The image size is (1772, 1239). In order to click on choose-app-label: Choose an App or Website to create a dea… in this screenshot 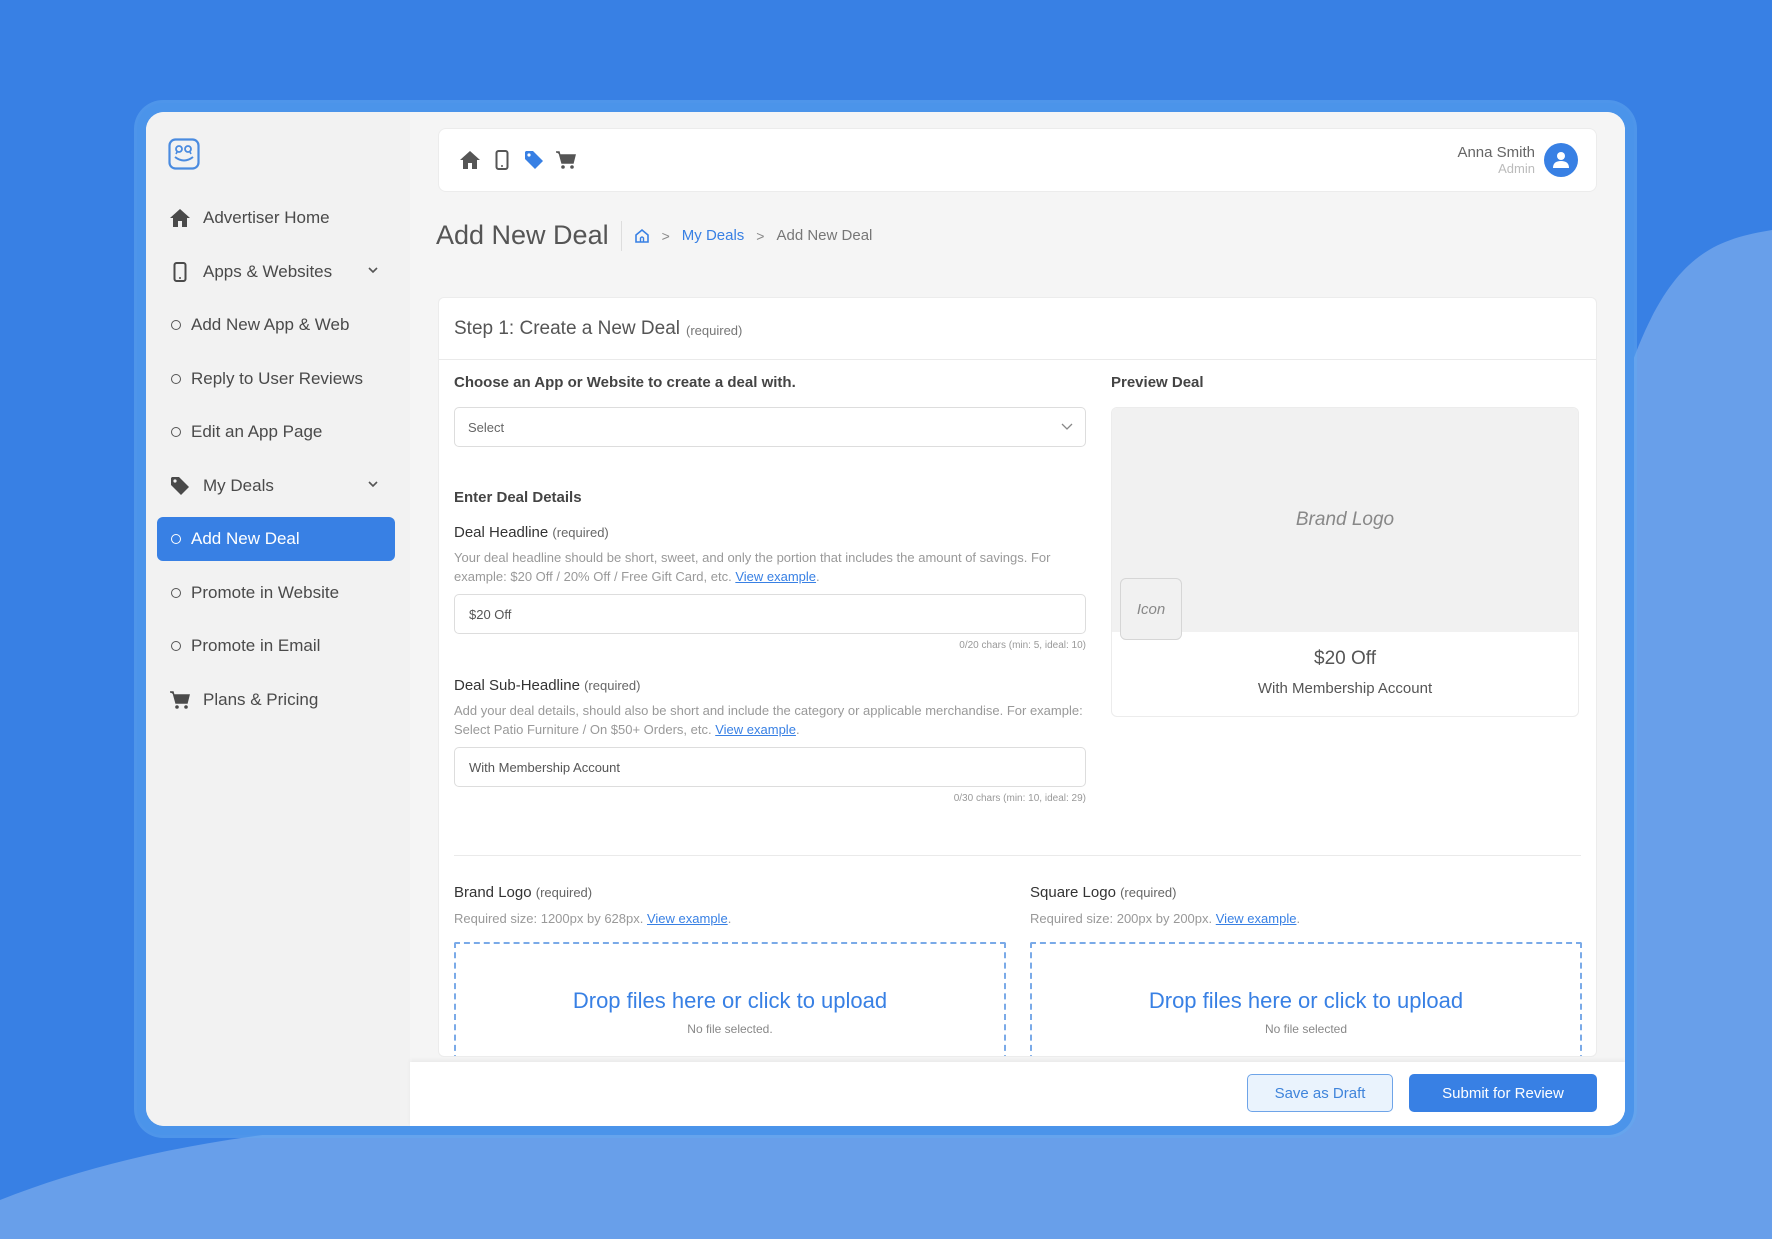, I will do `click(625, 382)`.